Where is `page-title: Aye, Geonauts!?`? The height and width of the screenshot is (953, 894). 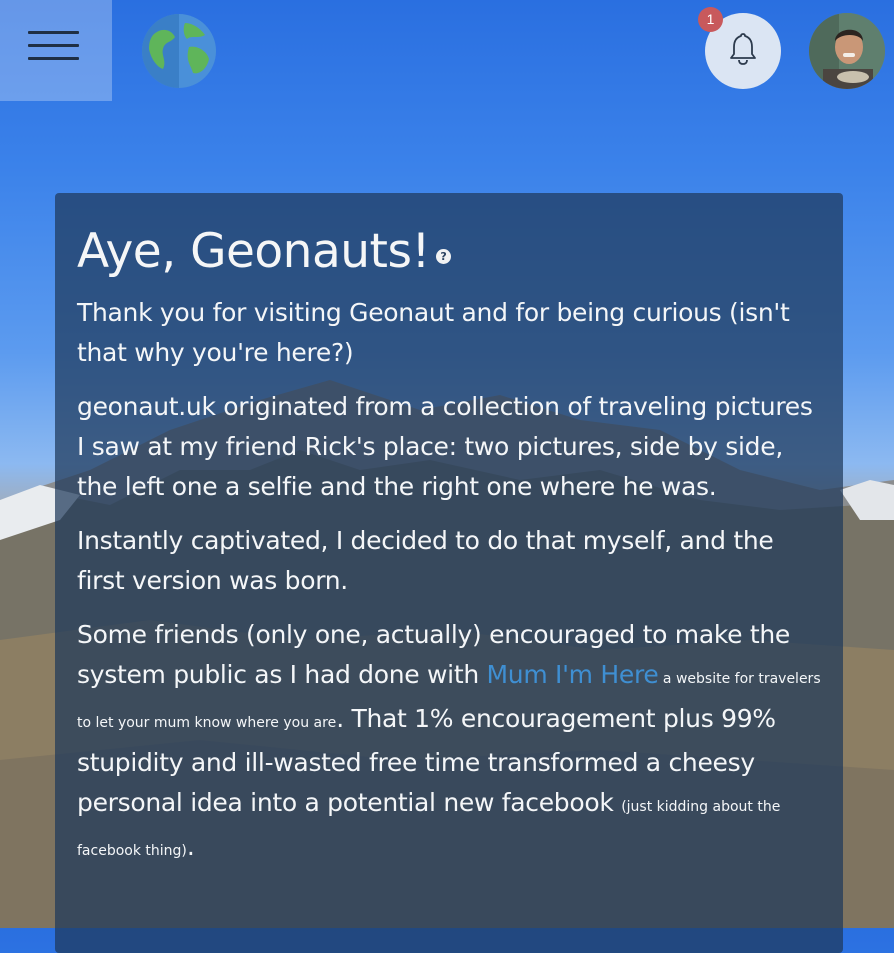 page-title: Aye, Geonauts!? is located at coordinates (449, 252).